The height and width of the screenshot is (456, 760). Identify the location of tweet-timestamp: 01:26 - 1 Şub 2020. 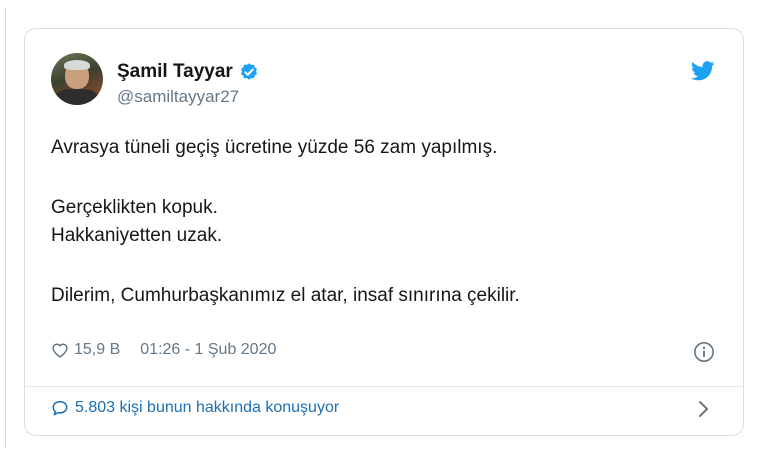
(208, 350).